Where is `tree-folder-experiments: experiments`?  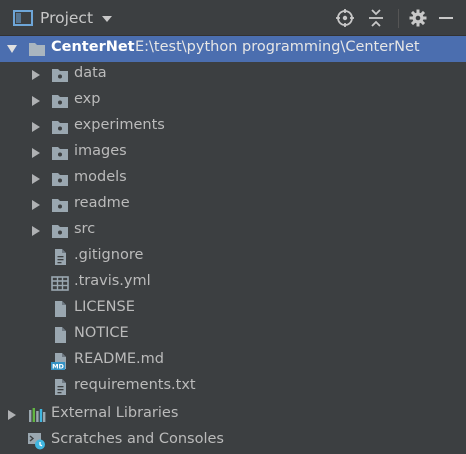
tree-folder-experiments: experiments is located at coordinates (233, 127).